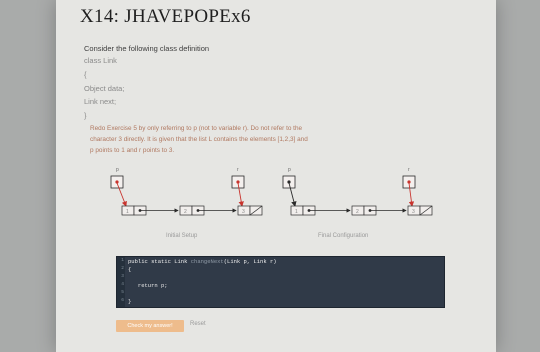 The height and width of the screenshot is (352, 540). What do you see at coordinates (127, 212) in the screenshot?
I see `initial-node-1-value: 1` at bounding box center [127, 212].